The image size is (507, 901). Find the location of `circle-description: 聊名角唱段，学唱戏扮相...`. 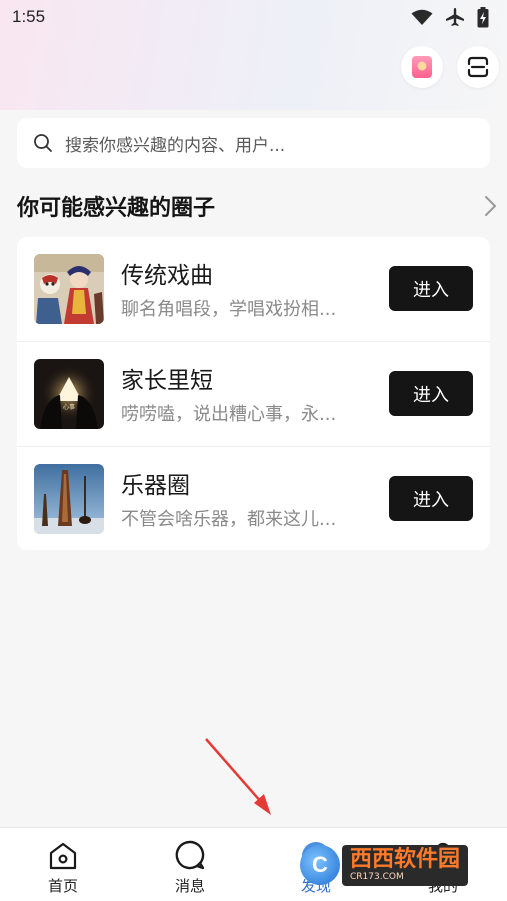

circle-description: 聊名角唱段，学唱戏扮相... is located at coordinates (229, 309).